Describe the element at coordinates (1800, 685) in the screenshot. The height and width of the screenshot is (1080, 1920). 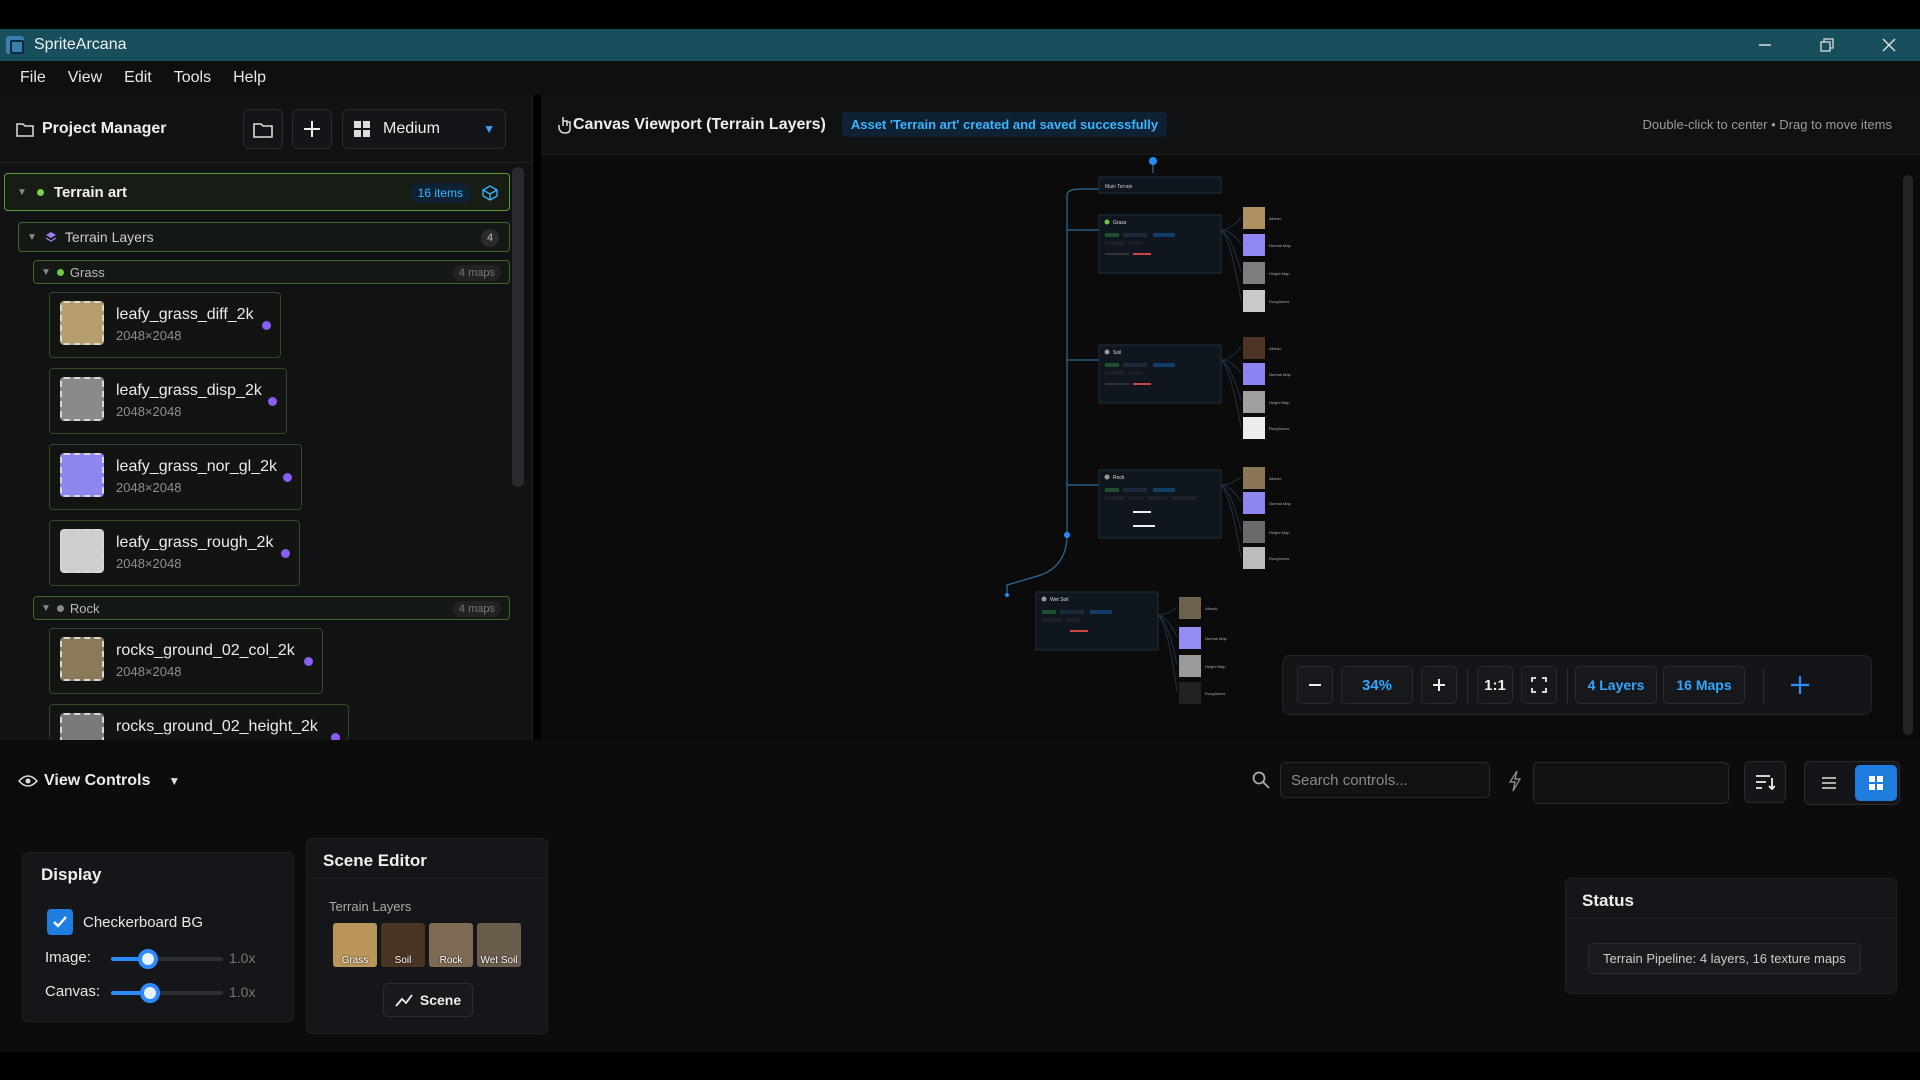
I see `center-view-button` at that location.